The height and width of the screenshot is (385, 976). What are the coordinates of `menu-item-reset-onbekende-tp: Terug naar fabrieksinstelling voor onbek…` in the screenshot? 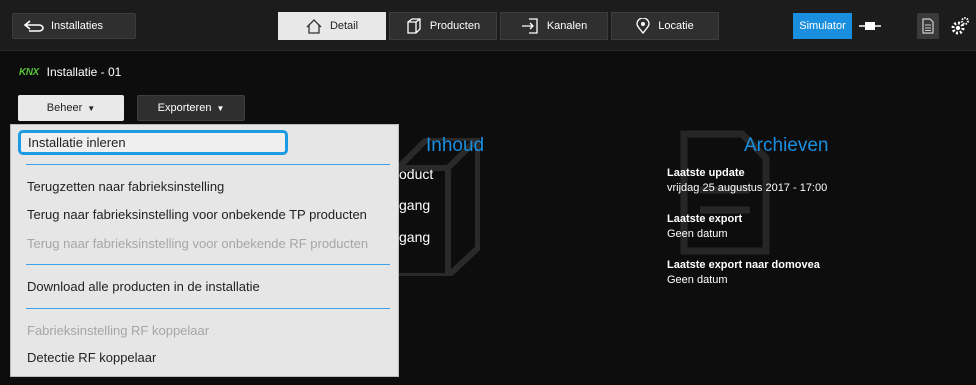 It's located at (197, 214).